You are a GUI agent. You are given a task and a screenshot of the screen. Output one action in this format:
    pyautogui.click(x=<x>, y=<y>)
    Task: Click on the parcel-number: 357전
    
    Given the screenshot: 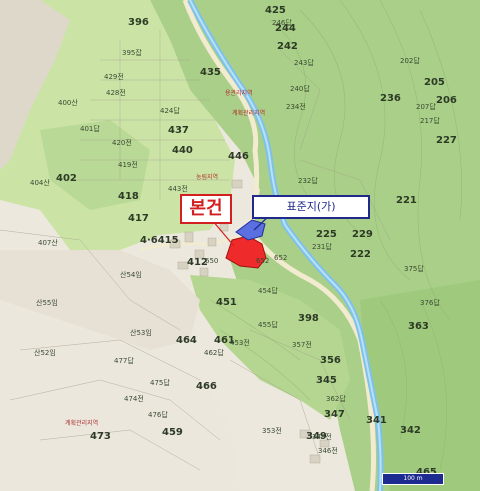 What is the action you would take?
    pyautogui.click(x=302, y=345)
    